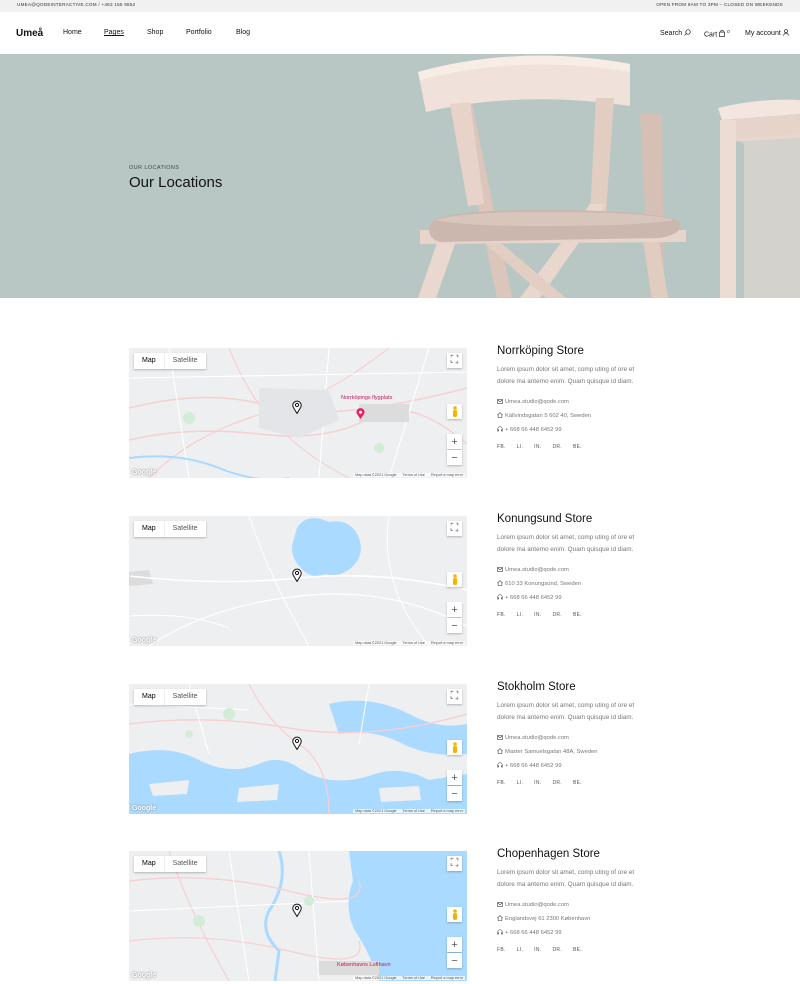 The height and width of the screenshot is (984, 800). What do you see at coordinates (243, 32) in the screenshot?
I see `nav-blog: Blog` at bounding box center [243, 32].